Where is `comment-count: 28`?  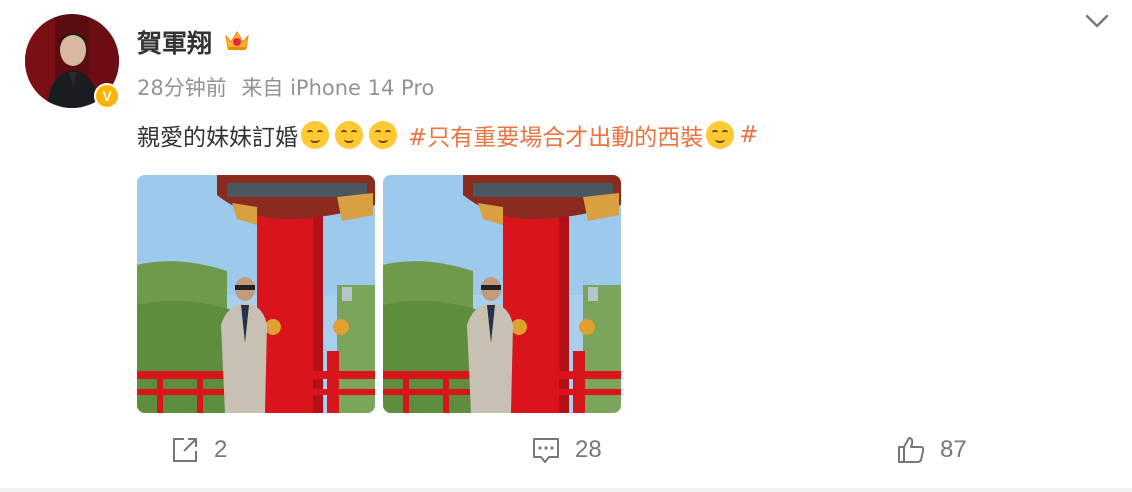
comment-count: 28 is located at coordinates (588, 449).